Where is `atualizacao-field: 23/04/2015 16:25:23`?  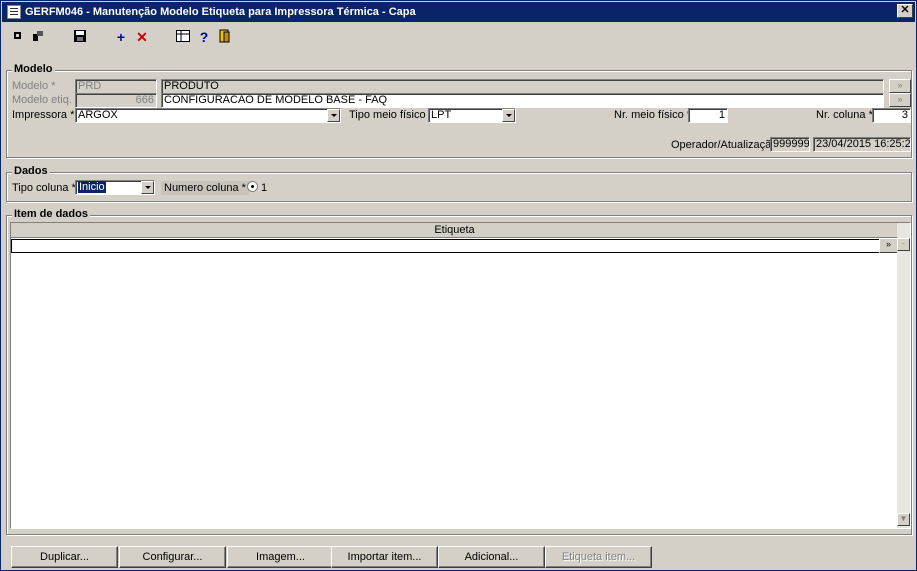
atualizacao-field: 23/04/2015 16:25:23 is located at coordinates (862, 144).